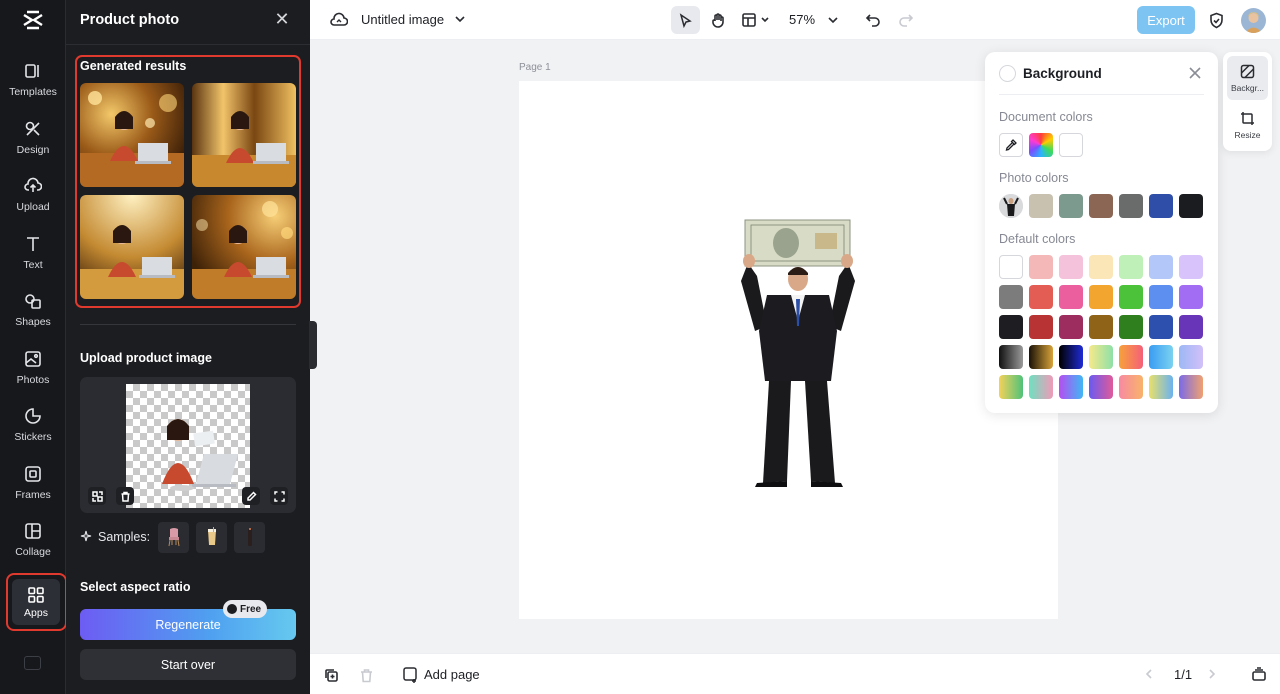 Image resolution: width=1280 pixels, height=694 pixels. What do you see at coordinates (802, 19) in the screenshot?
I see `zoom-level: 57%` at bounding box center [802, 19].